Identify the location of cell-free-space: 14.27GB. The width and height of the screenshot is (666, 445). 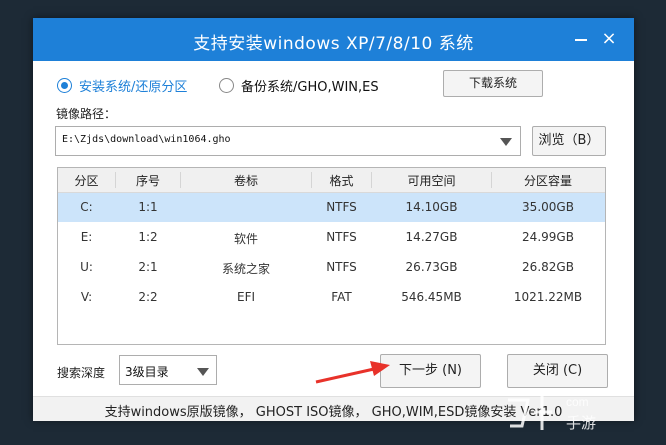
(431, 237).